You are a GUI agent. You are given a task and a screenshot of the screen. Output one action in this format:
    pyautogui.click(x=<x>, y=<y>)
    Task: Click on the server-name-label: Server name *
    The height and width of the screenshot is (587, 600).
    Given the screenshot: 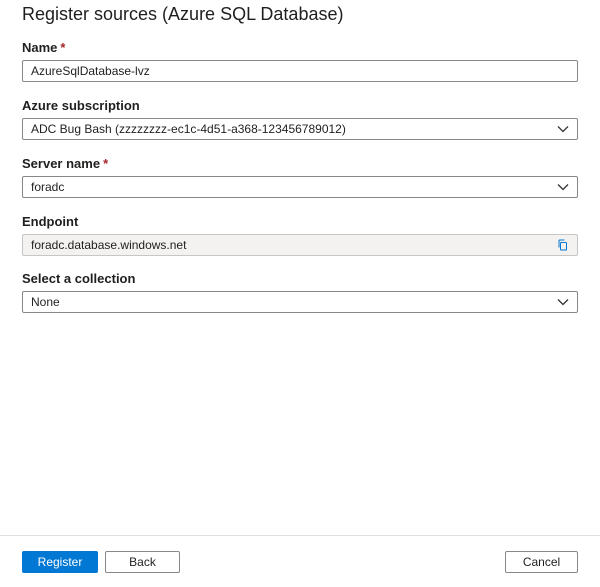 What is the action you would take?
    pyautogui.click(x=65, y=164)
    